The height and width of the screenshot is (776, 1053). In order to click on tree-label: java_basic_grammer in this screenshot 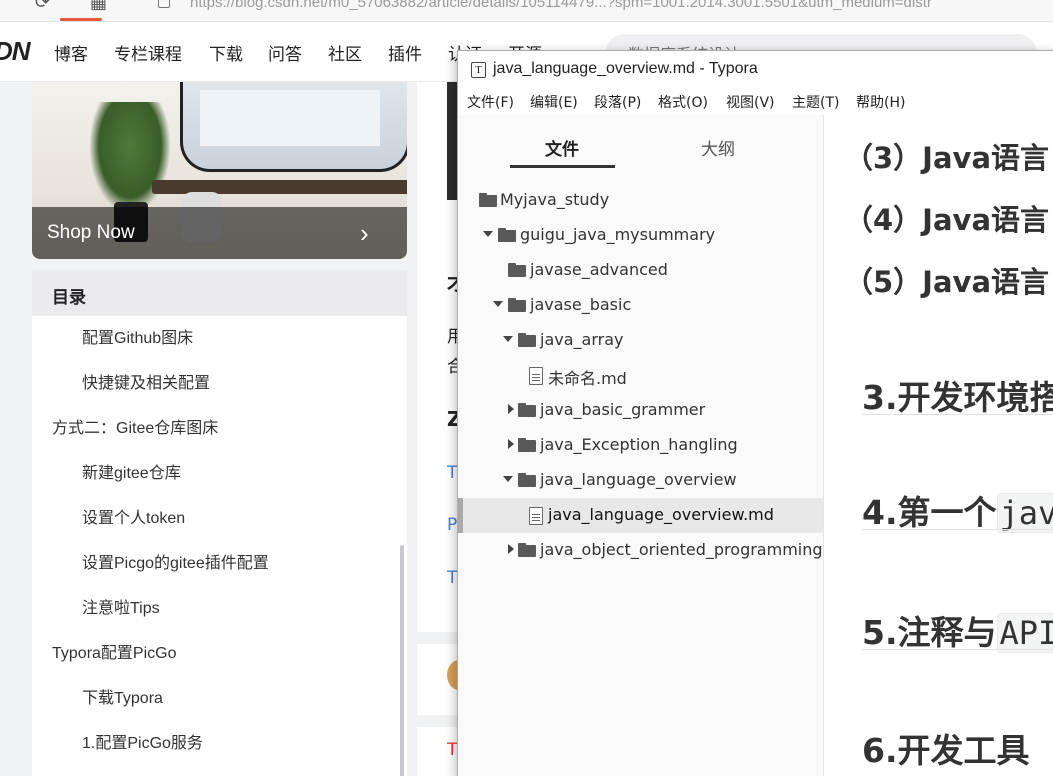, I will do `click(623, 409)`.